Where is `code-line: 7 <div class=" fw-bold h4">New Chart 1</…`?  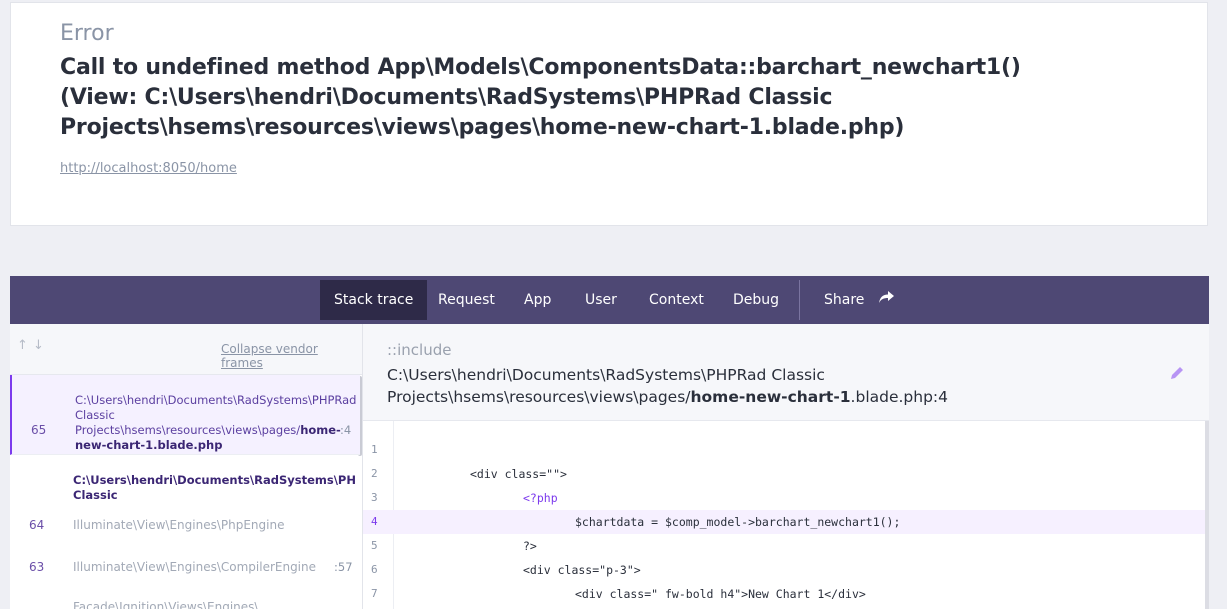
code-line: 7 <div class=" fw-bold h4">New Chart 1</… is located at coordinates (618, 594).